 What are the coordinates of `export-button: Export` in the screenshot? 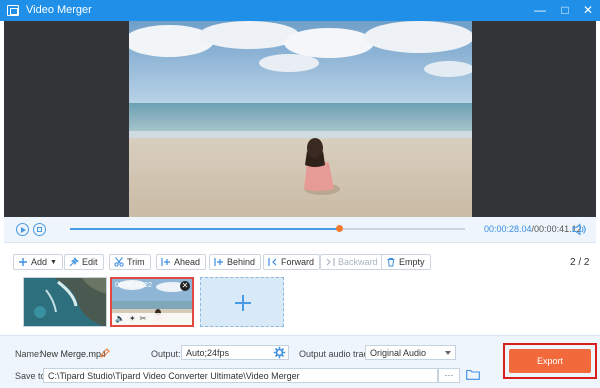 It's located at (550, 361).